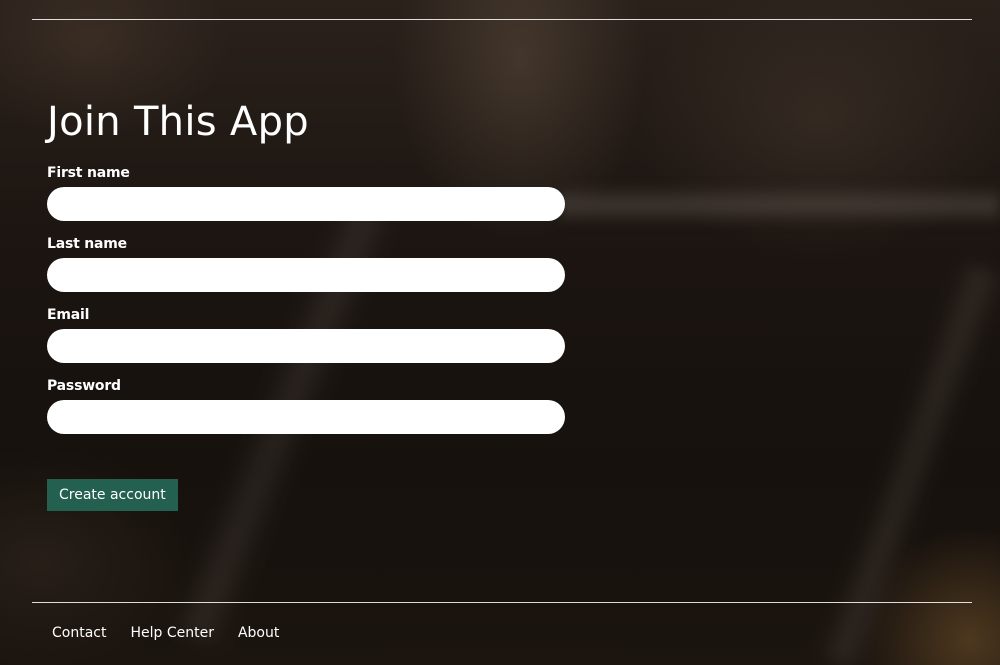 This screenshot has height=665, width=1000. I want to click on last-name-input, so click(306, 275).